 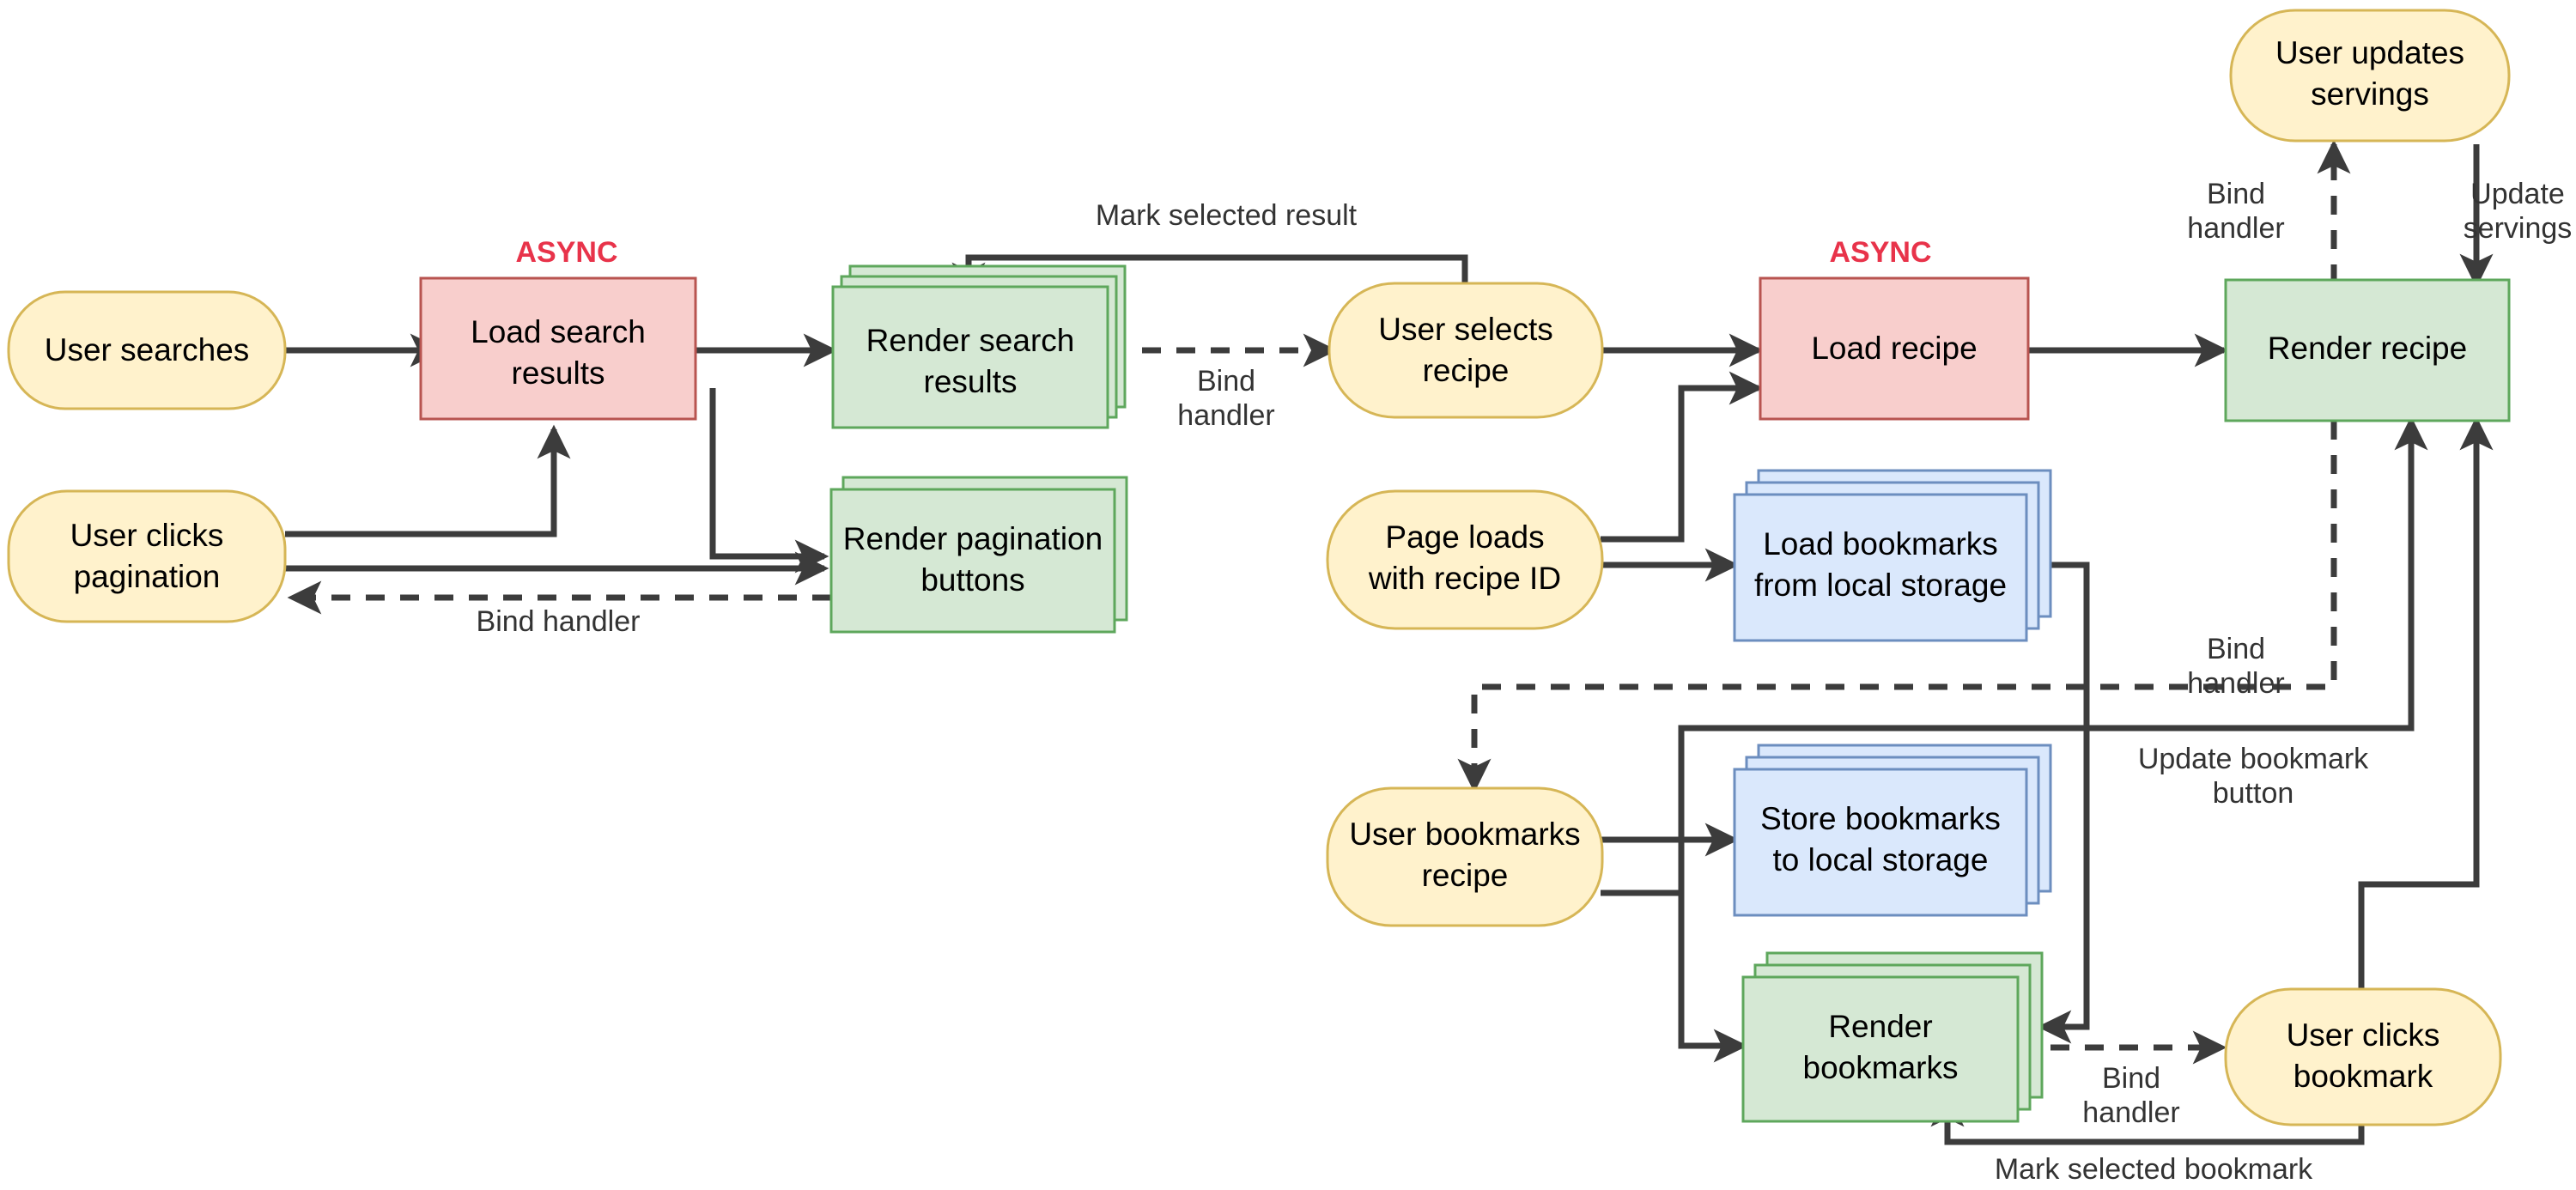 I want to click on node-user-updates-servings-label-line2: servings, so click(x=2370, y=94).